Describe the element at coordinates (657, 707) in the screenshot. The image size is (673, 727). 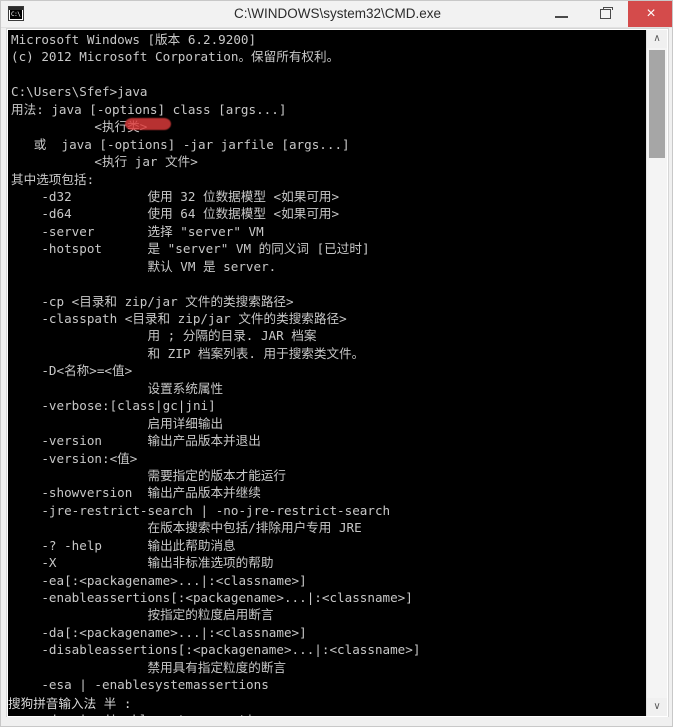
I see `scroll-down-icon: ∨` at that location.